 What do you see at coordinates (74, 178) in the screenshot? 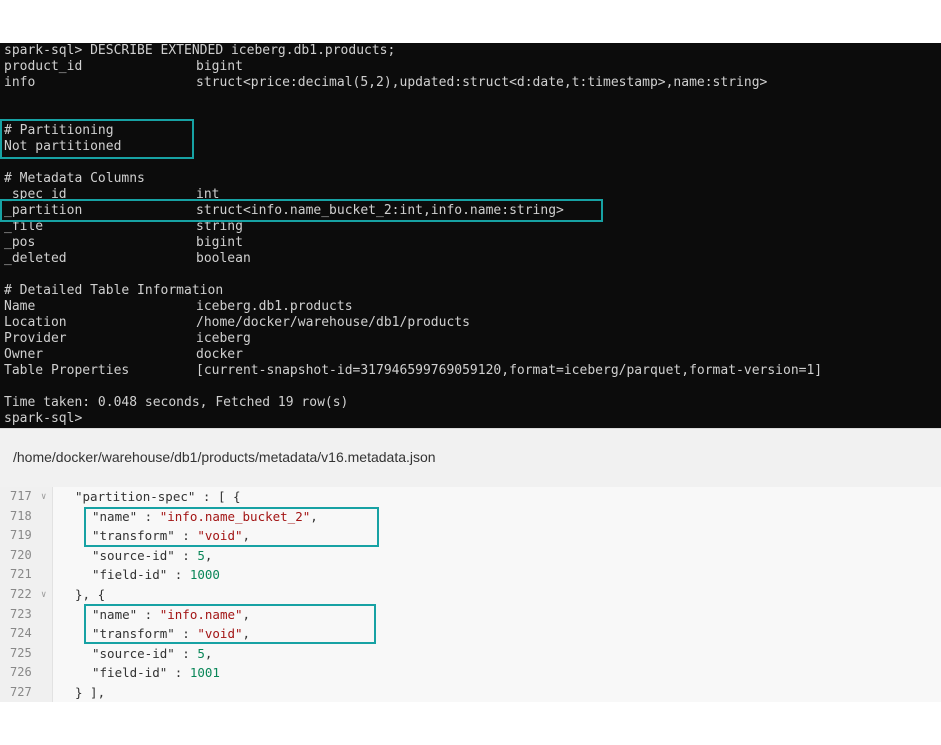
I see `metadata-columns-header: # Metadata Columns` at bounding box center [74, 178].